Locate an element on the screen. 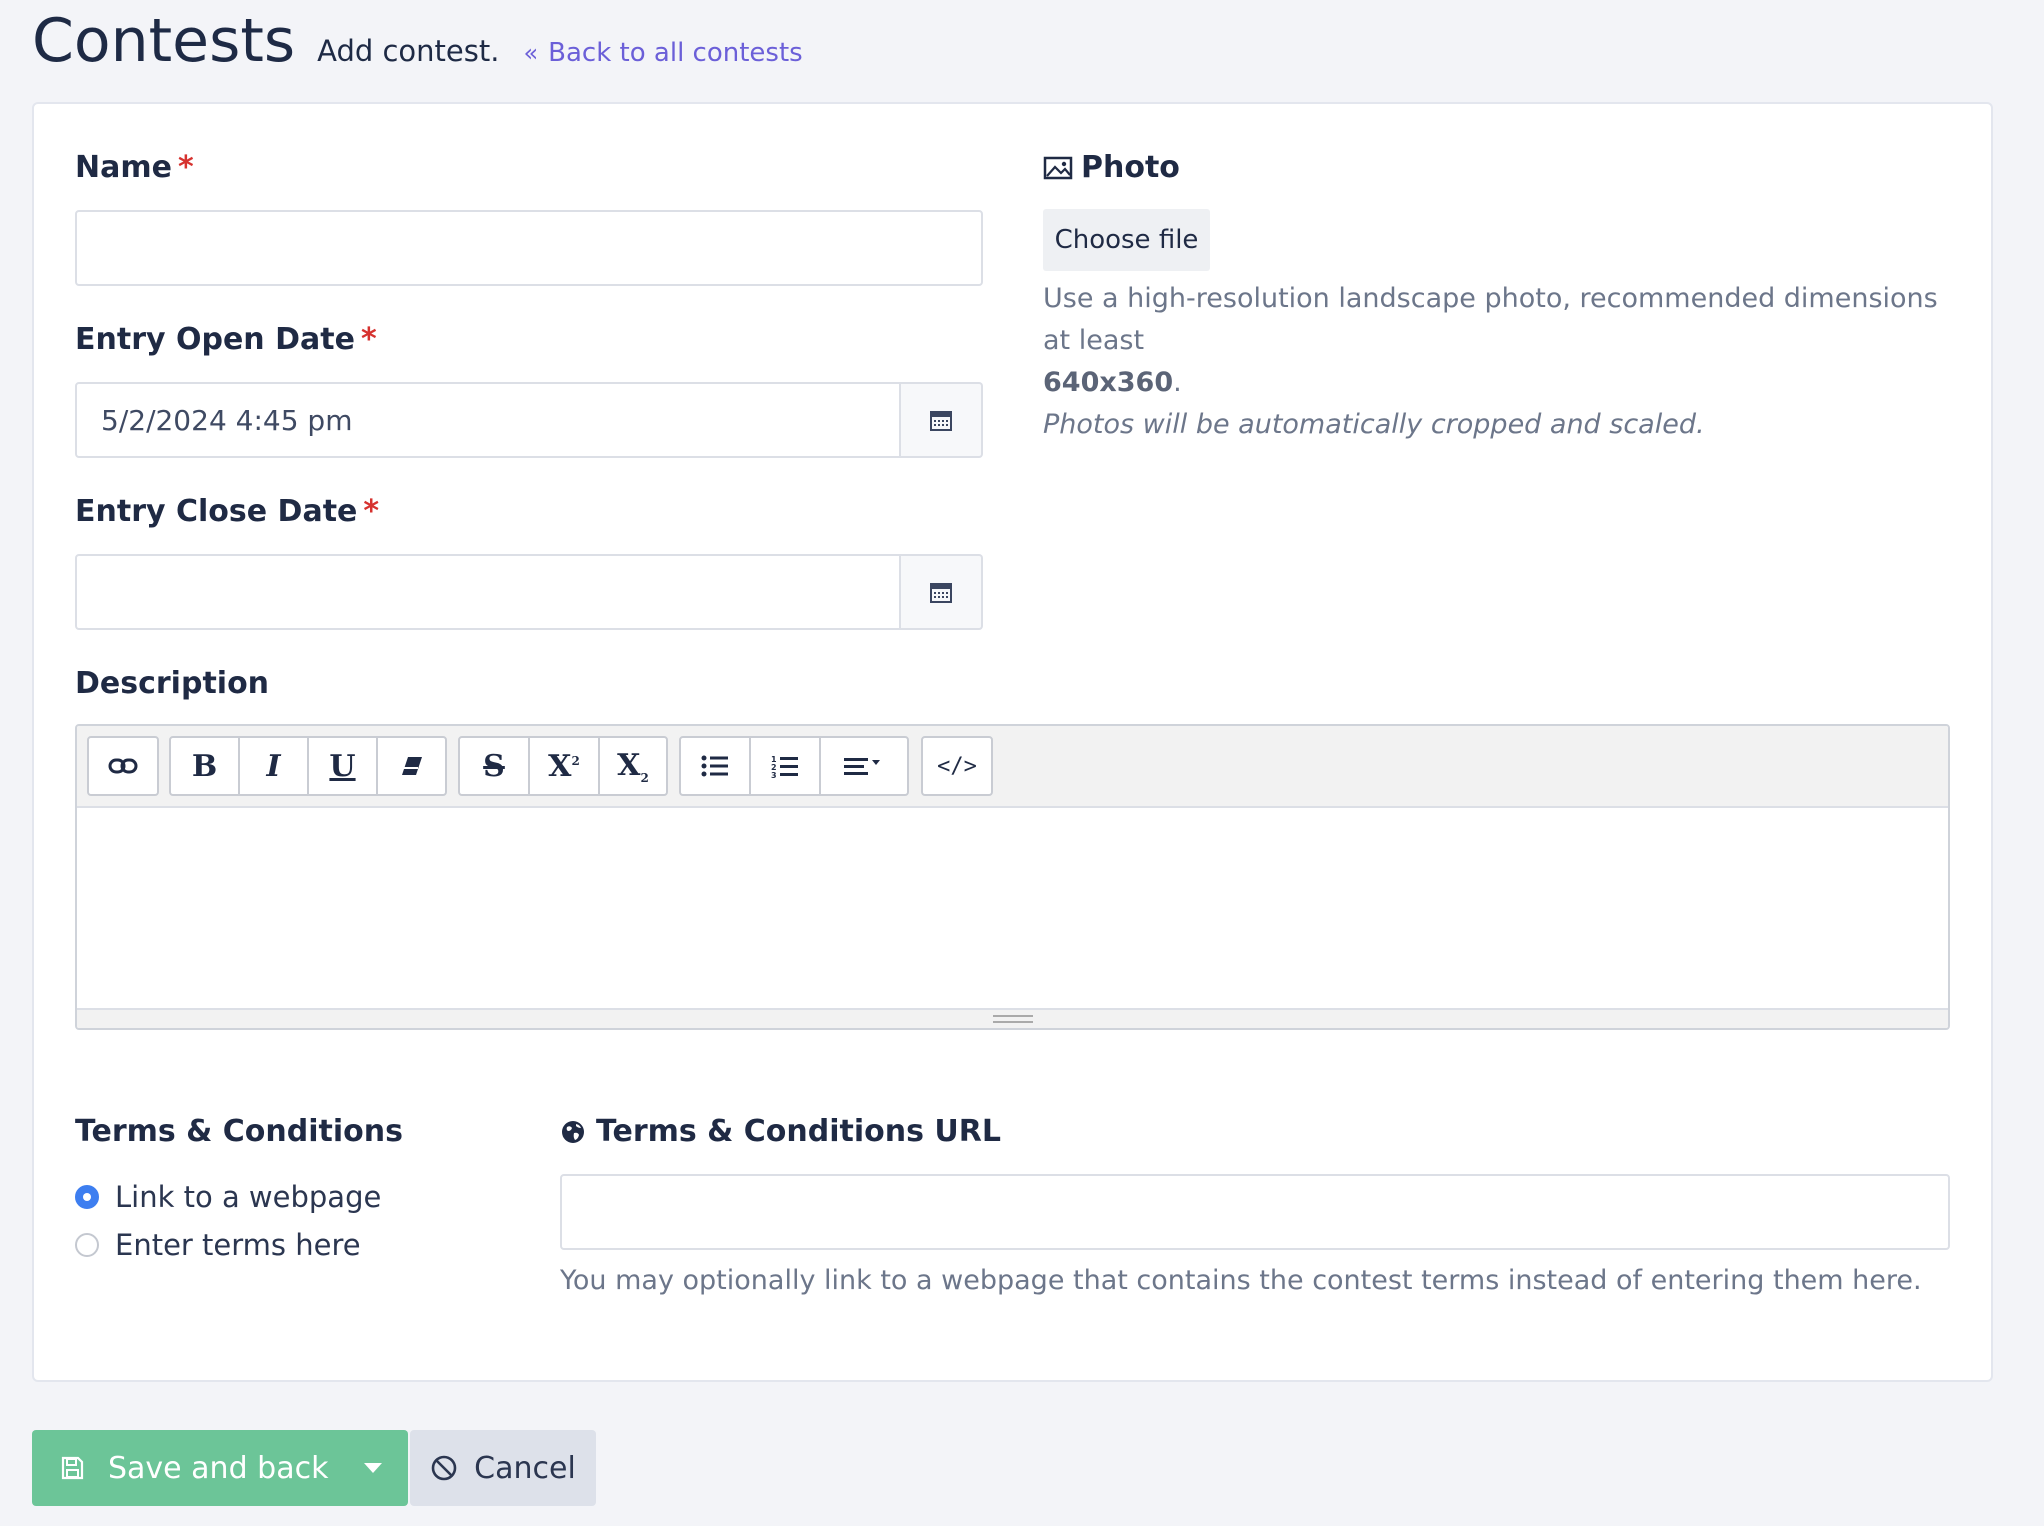  globe-icon is located at coordinates (573, 1131).